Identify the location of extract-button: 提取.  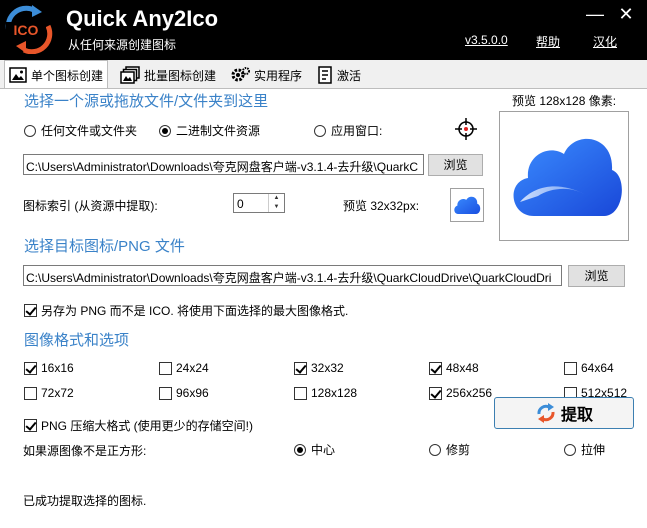
(564, 413).